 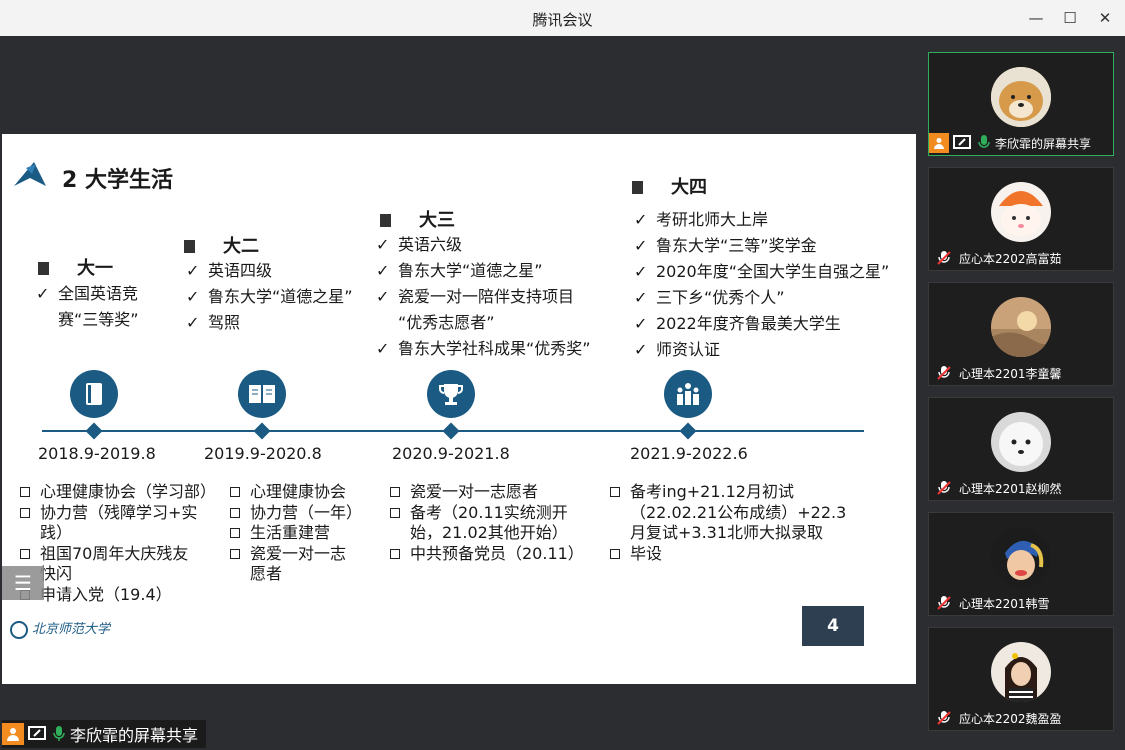 What do you see at coordinates (989, 603) in the screenshot?
I see `participant-label: 心理本2201韩雪` at bounding box center [989, 603].